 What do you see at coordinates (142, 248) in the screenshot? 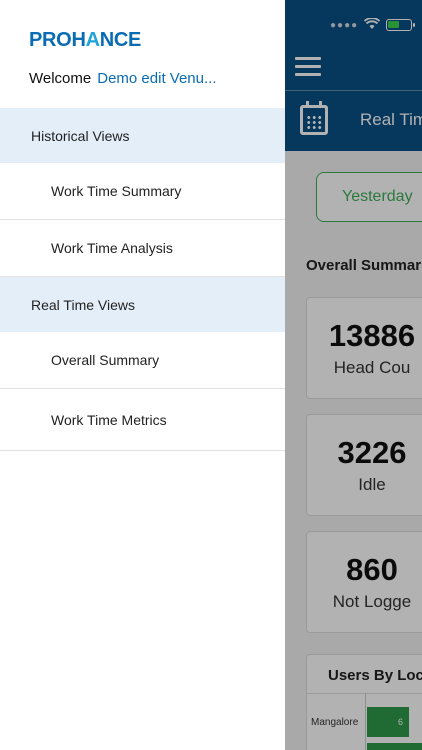
I see `menu-item-work-time-analysis: Work Time Analysis` at bounding box center [142, 248].